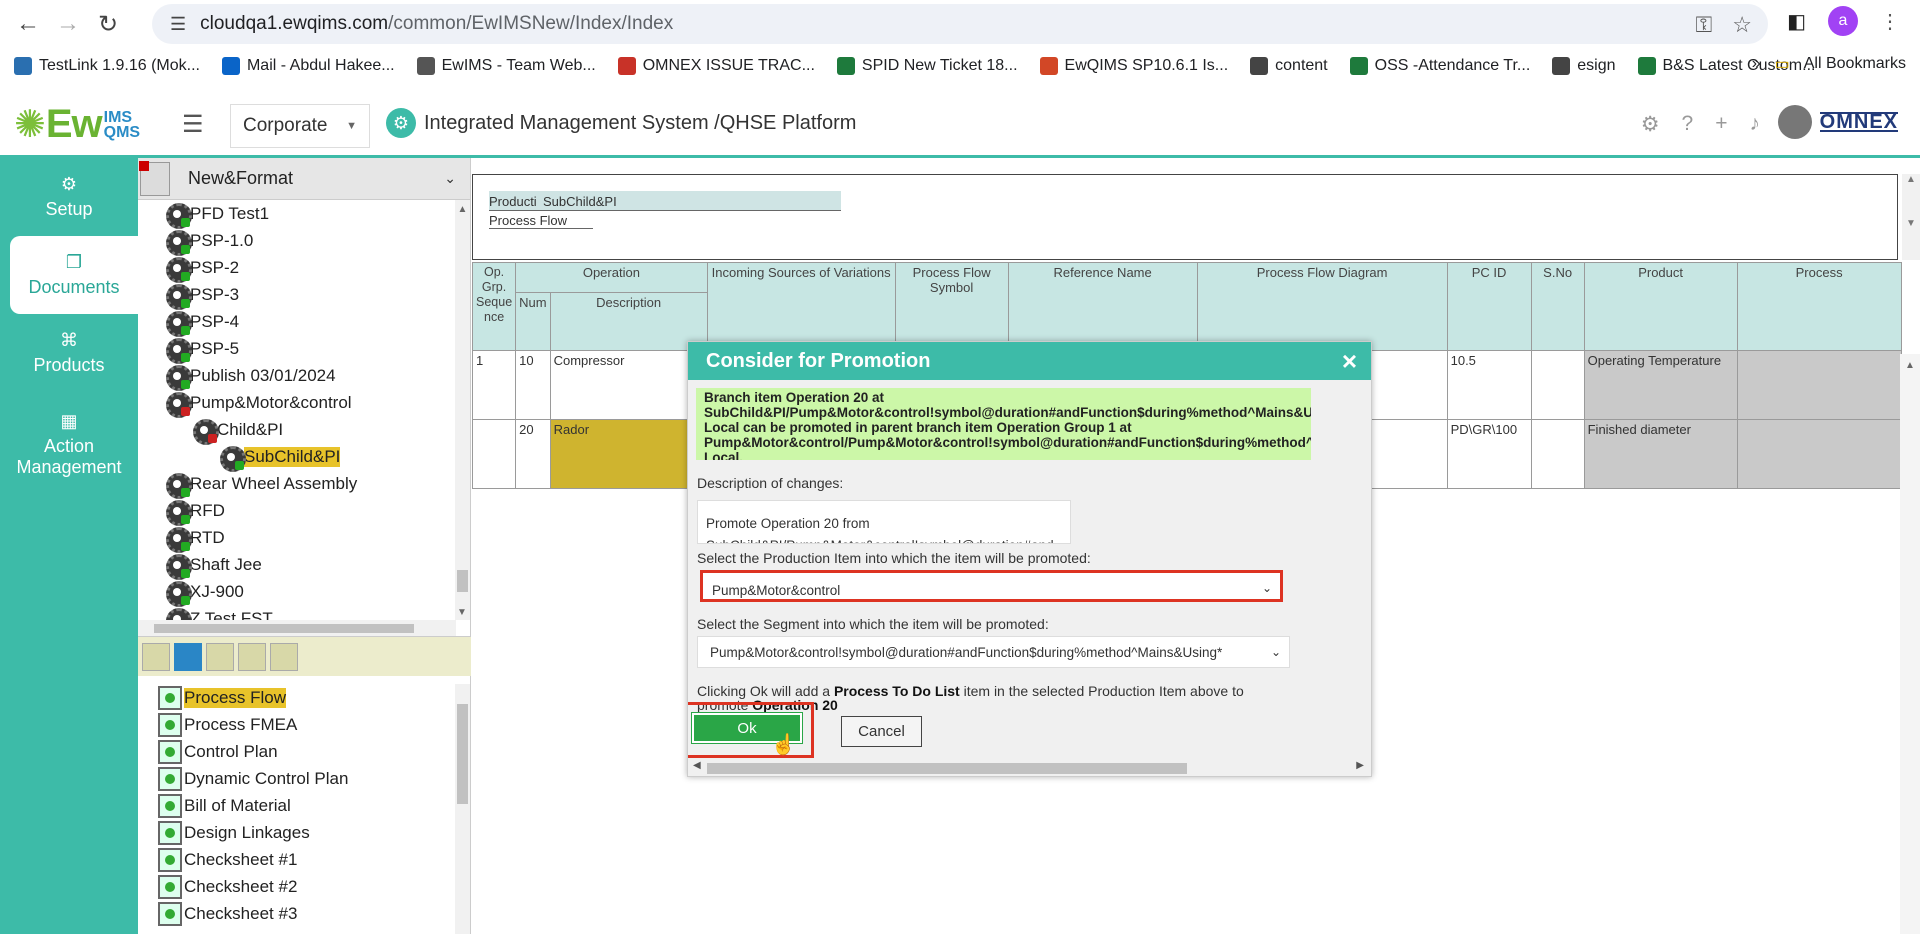 This screenshot has width=1920, height=934. I want to click on cell-desc: Compressor, so click(628, 385).